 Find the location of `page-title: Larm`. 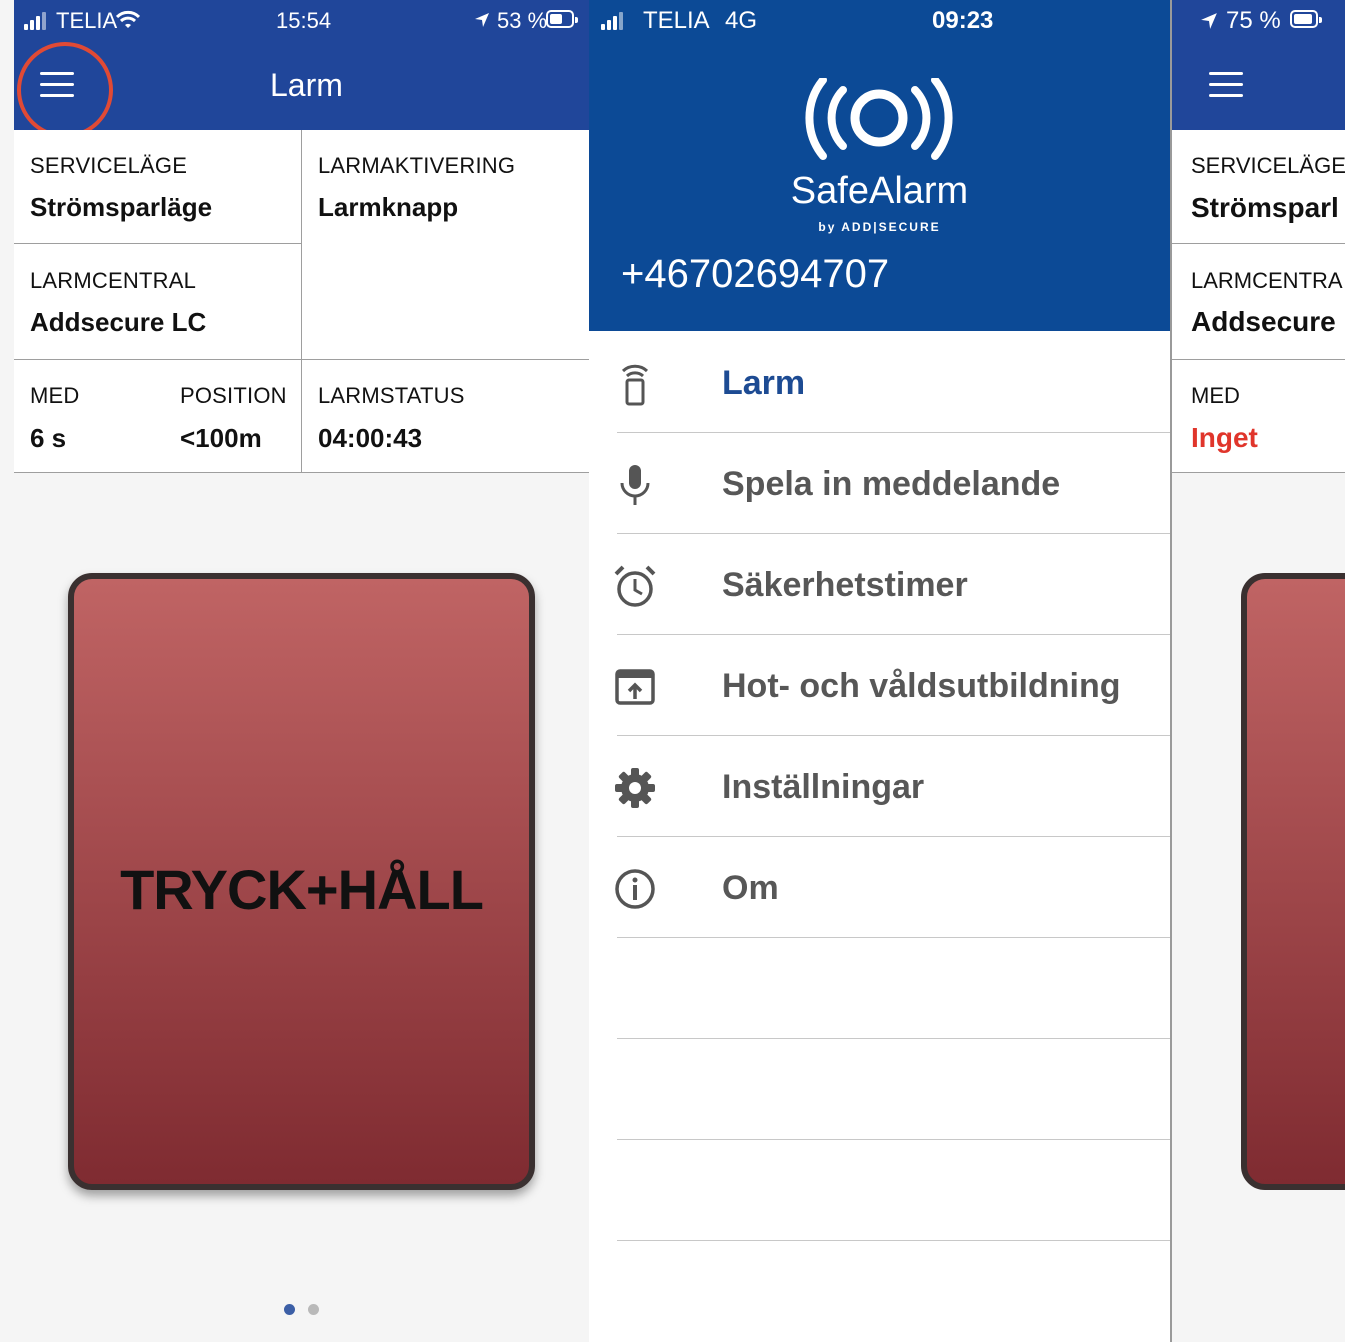

page-title: Larm is located at coordinates (306, 85).